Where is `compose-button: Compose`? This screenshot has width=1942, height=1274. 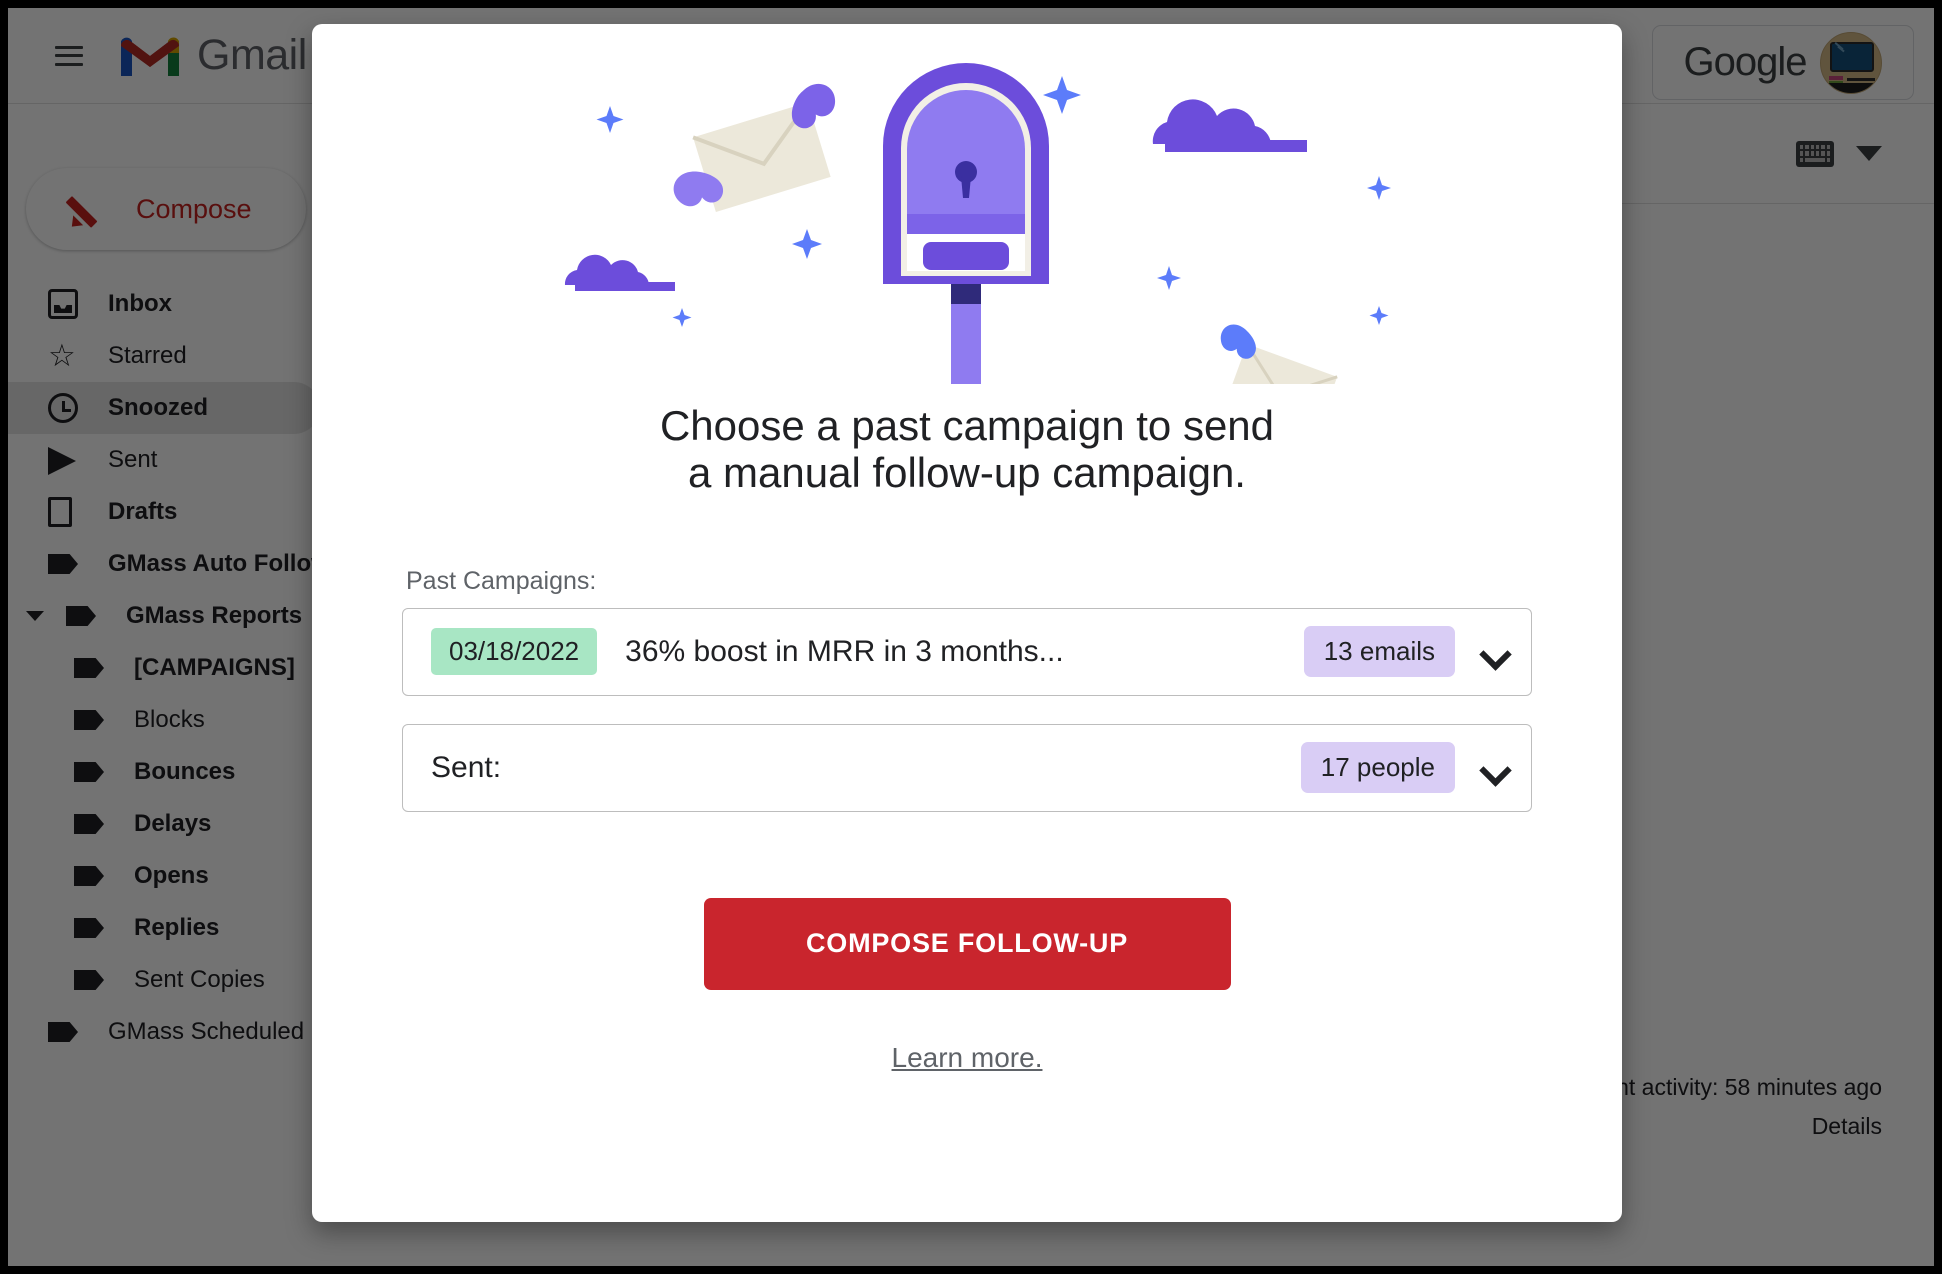 compose-button: Compose is located at coordinates (166, 209).